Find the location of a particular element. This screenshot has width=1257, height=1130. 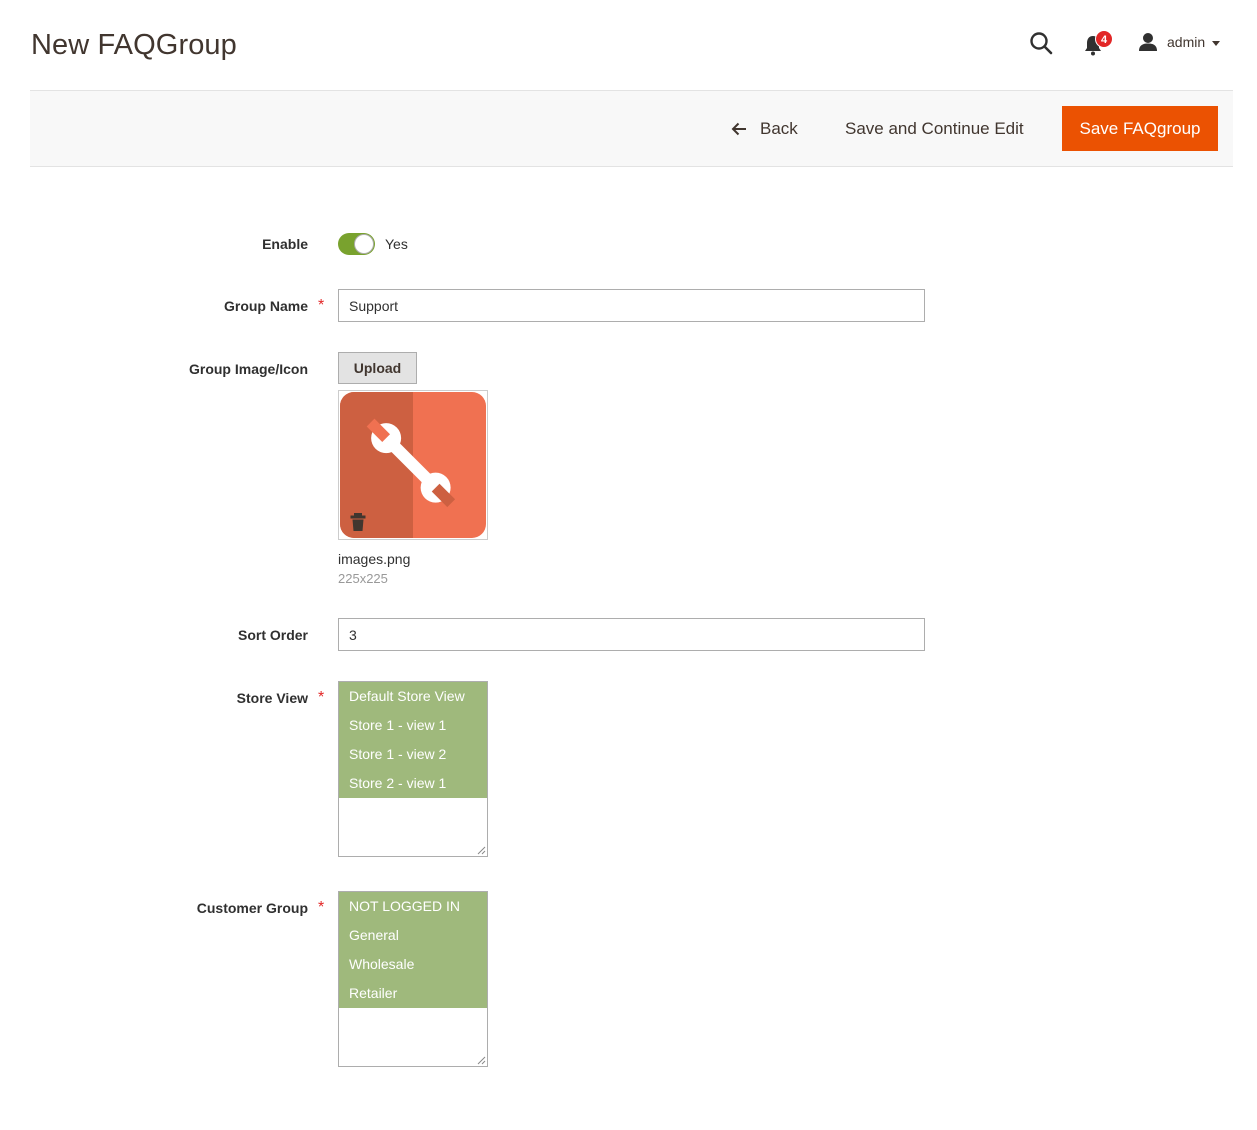

customer-group-multiselect: NOT LOGGED IN General Wholesale Retailer is located at coordinates (413, 979).